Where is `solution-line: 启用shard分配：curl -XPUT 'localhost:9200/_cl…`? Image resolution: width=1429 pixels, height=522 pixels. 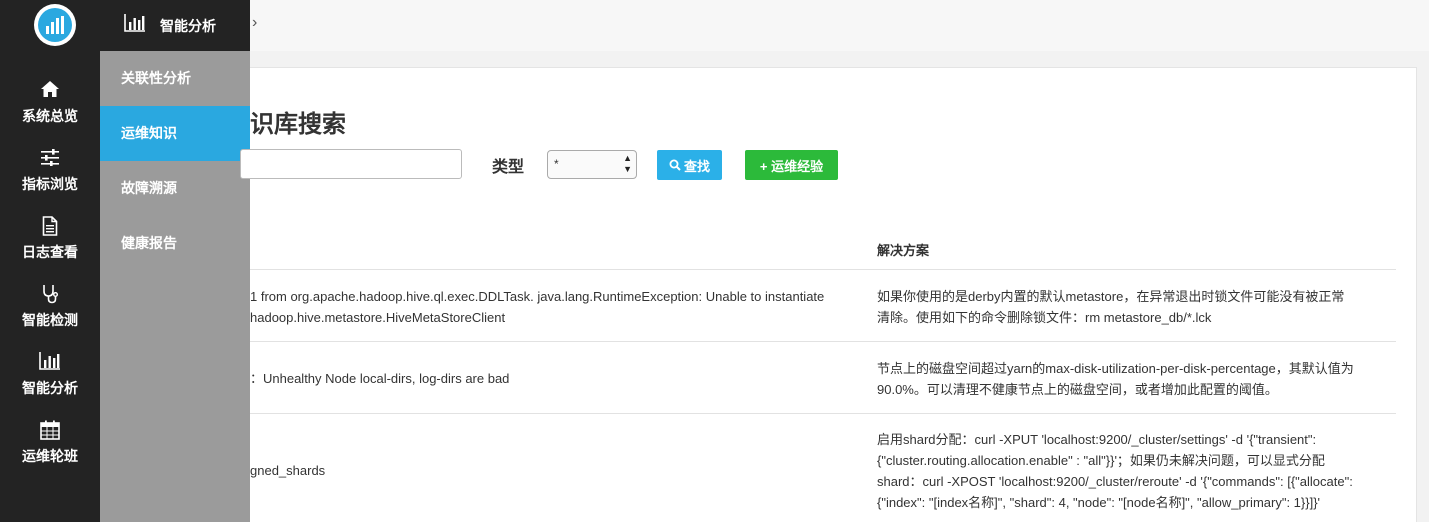 solution-line: 启用shard分配：curl -XPUT 'localhost:9200/_cl… is located at coordinates (1097, 439).